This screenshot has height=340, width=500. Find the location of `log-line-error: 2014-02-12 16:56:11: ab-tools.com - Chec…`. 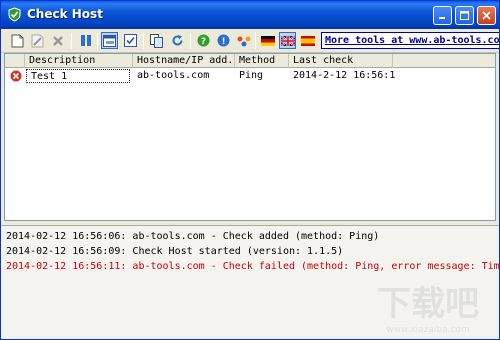

log-line-error: 2014-02-12 16:56:11: ab-tools.com - Chec… is located at coordinates (253, 266).